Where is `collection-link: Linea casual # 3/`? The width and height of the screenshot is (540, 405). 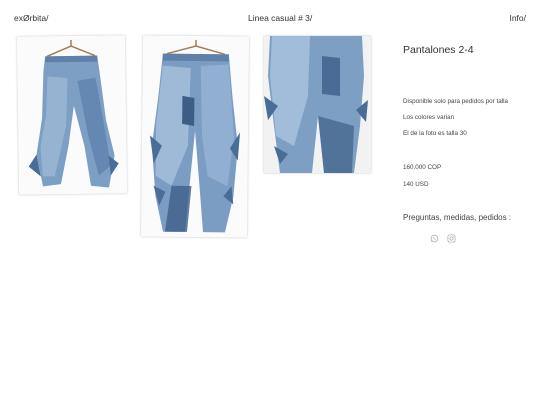 collection-link: Linea casual # 3/ is located at coordinates (280, 18).